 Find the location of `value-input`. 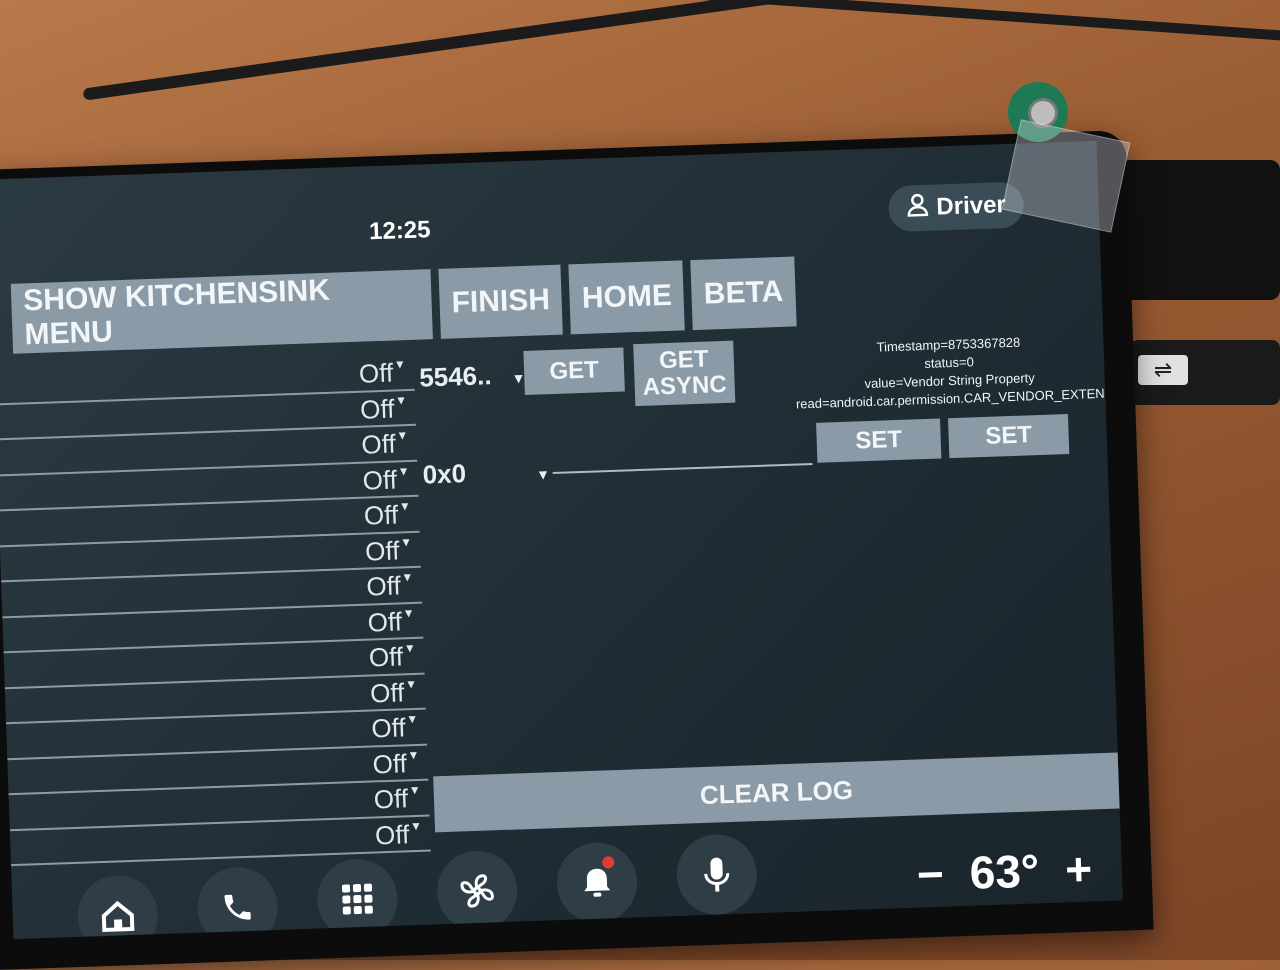

value-input is located at coordinates (682, 468).